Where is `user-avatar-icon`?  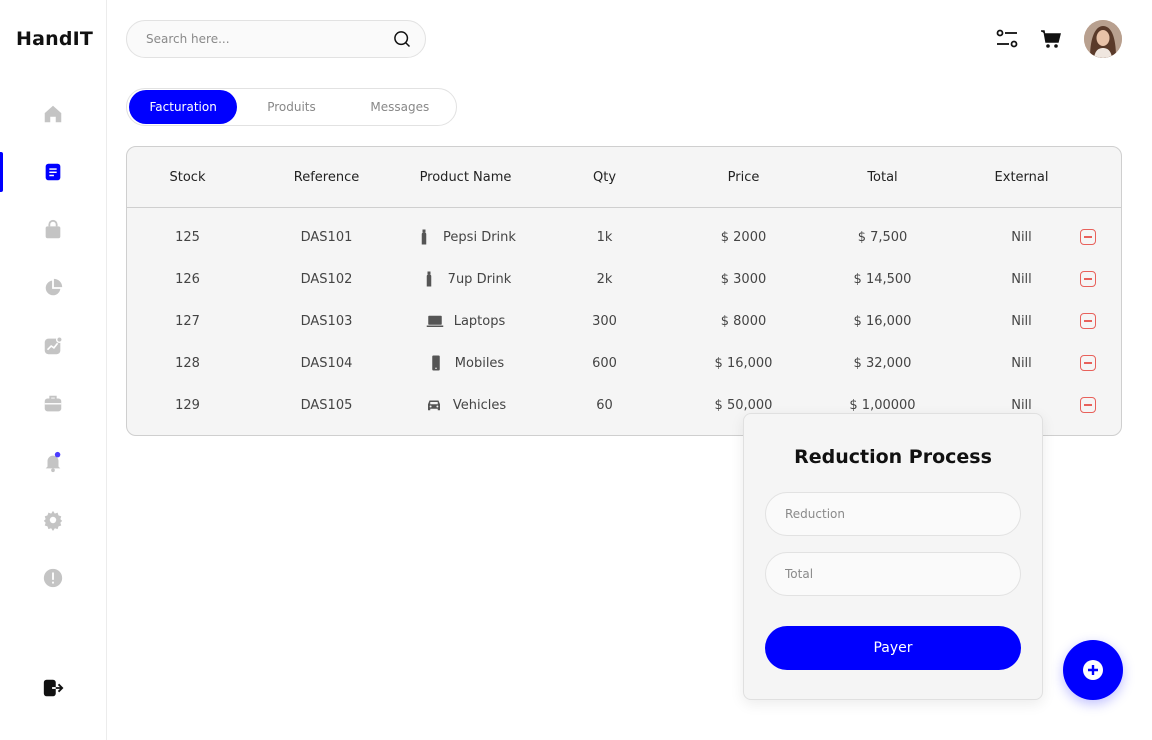 user-avatar-icon is located at coordinates (1103, 39).